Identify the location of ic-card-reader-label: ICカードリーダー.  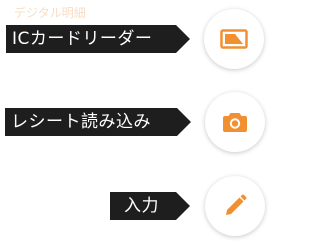
(98, 39).